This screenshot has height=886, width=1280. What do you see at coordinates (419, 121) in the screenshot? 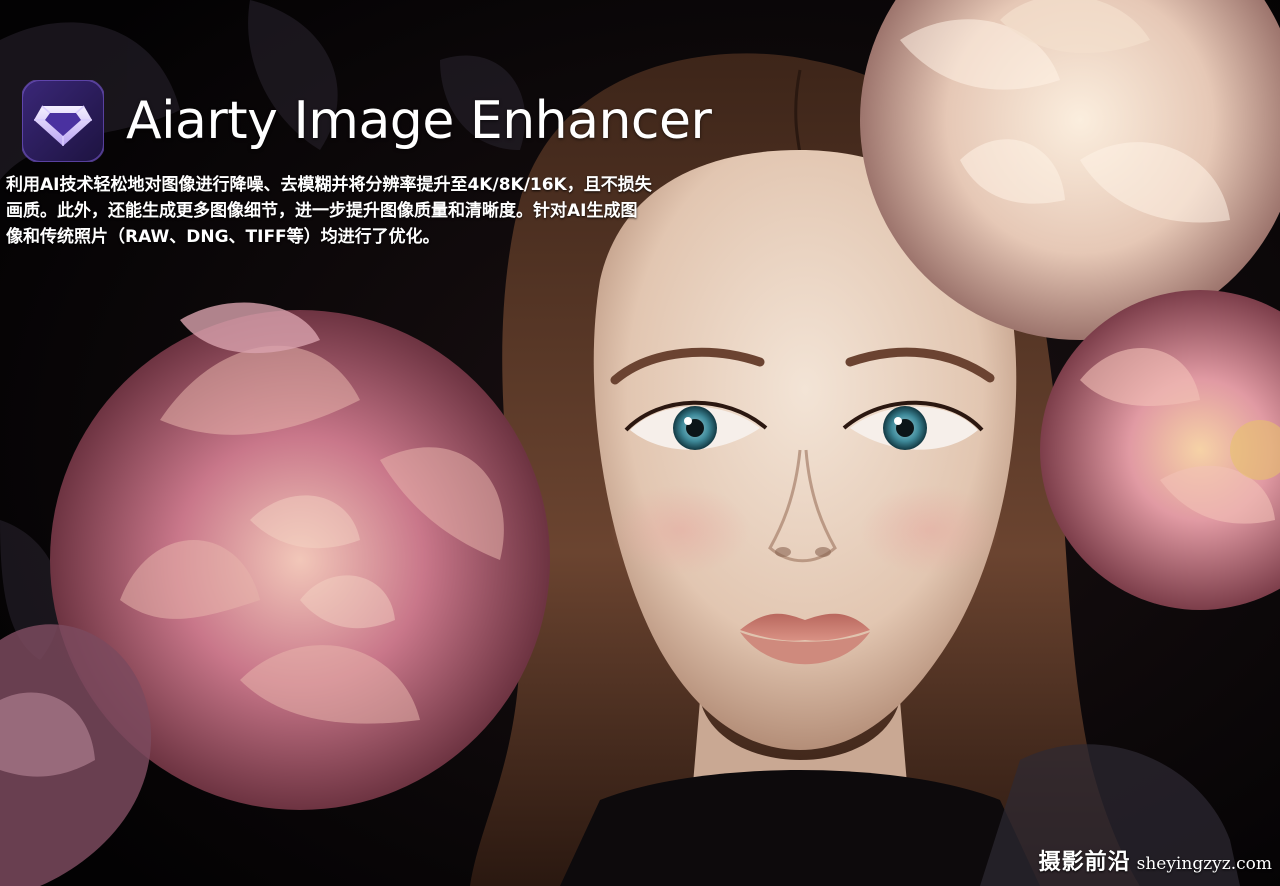
I see `app-title: Aiarty Image Enhancer` at bounding box center [419, 121].